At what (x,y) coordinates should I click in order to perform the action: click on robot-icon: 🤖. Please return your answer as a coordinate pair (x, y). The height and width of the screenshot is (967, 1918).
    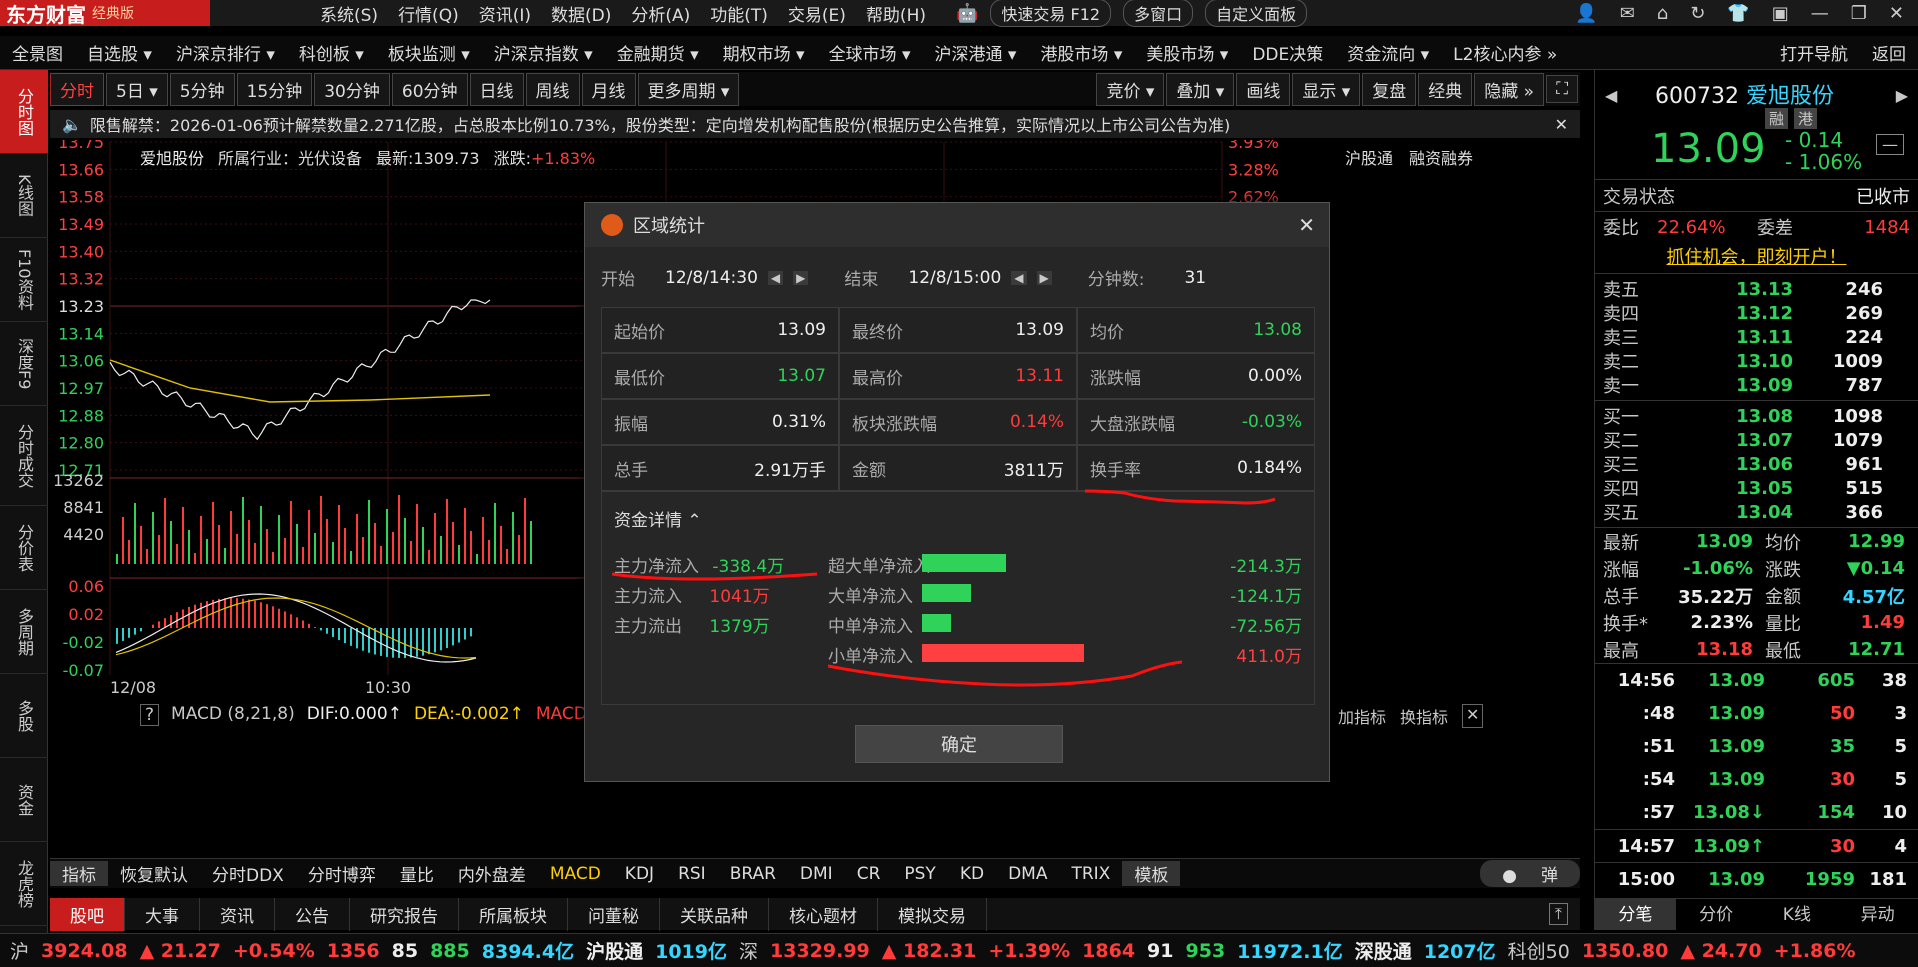
    Looking at the image, I should click on (967, 13).